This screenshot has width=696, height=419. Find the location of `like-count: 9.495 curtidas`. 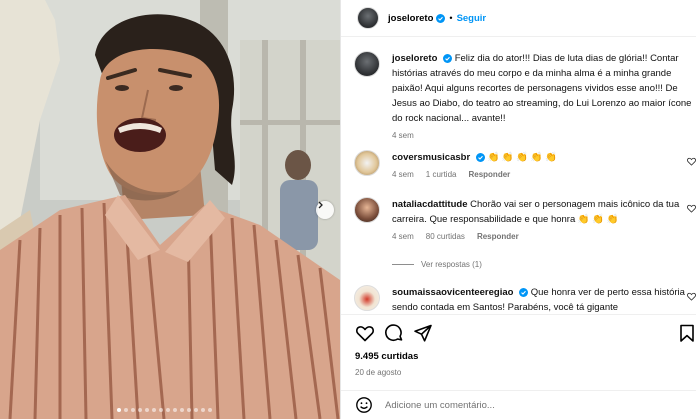

like-count: 9.495 curtidas is located at coordinates (386, 356).